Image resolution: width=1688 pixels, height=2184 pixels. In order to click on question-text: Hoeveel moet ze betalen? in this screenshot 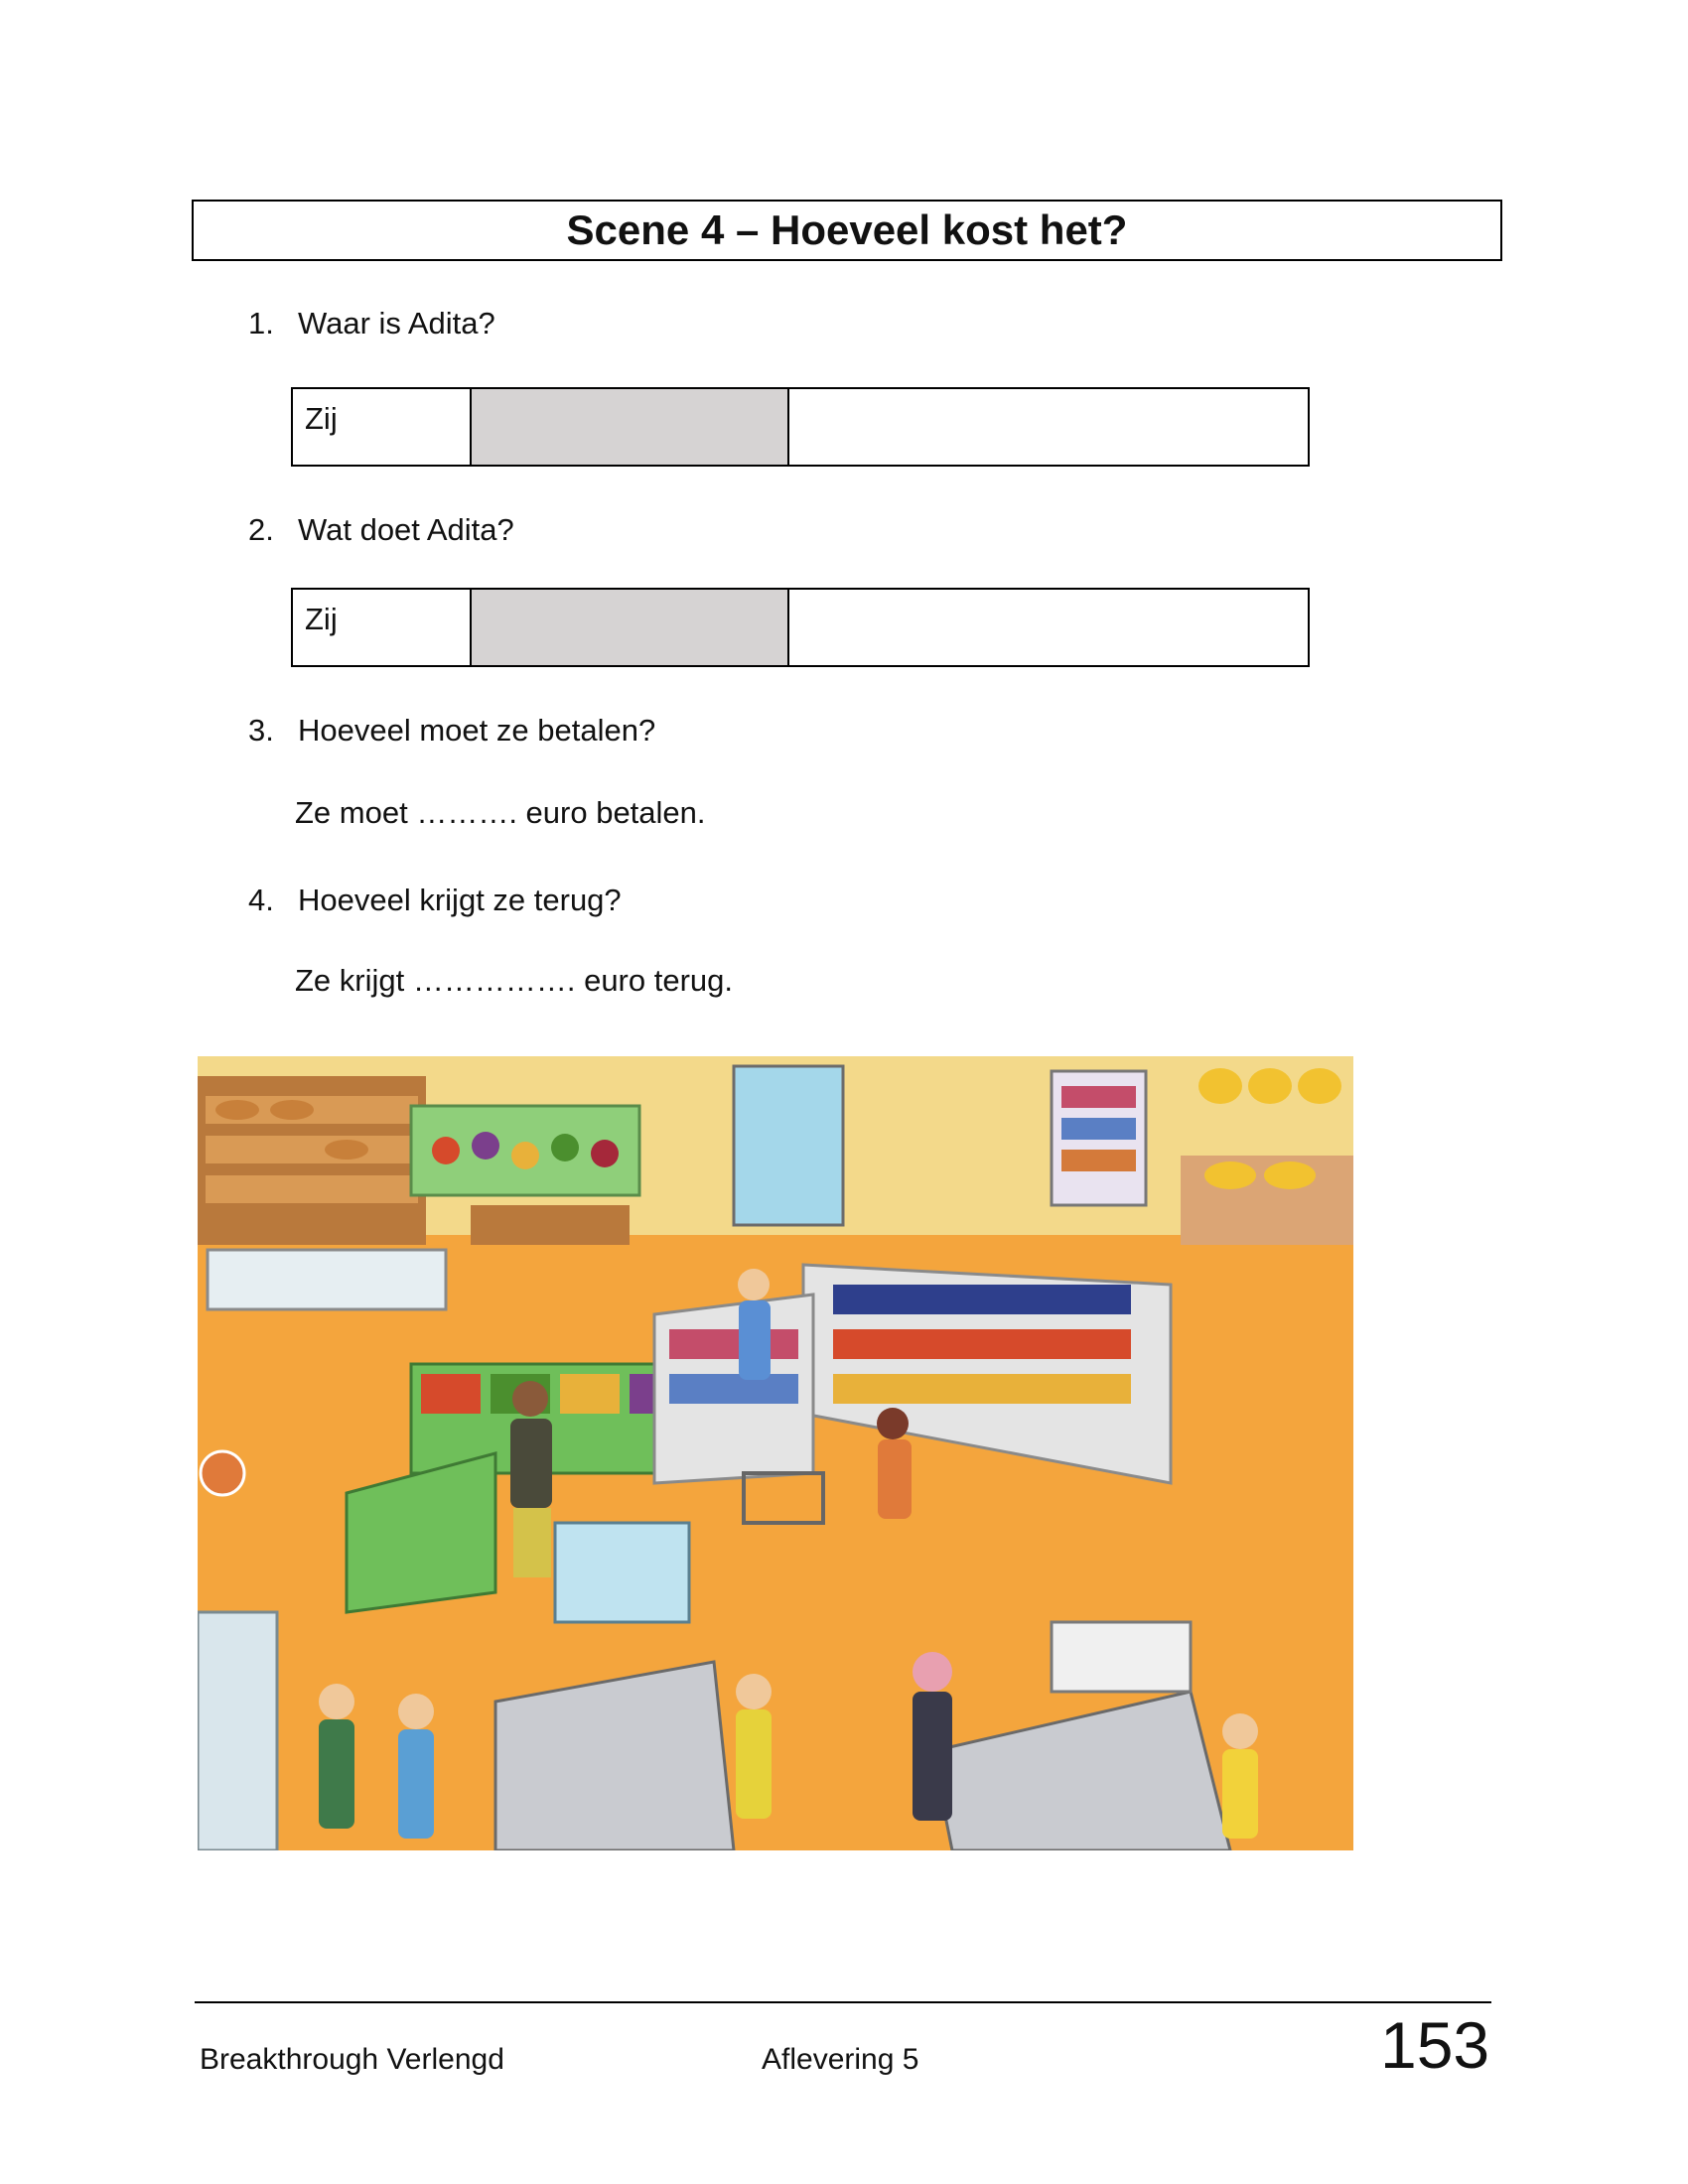, I will do `click(477, 730)`.